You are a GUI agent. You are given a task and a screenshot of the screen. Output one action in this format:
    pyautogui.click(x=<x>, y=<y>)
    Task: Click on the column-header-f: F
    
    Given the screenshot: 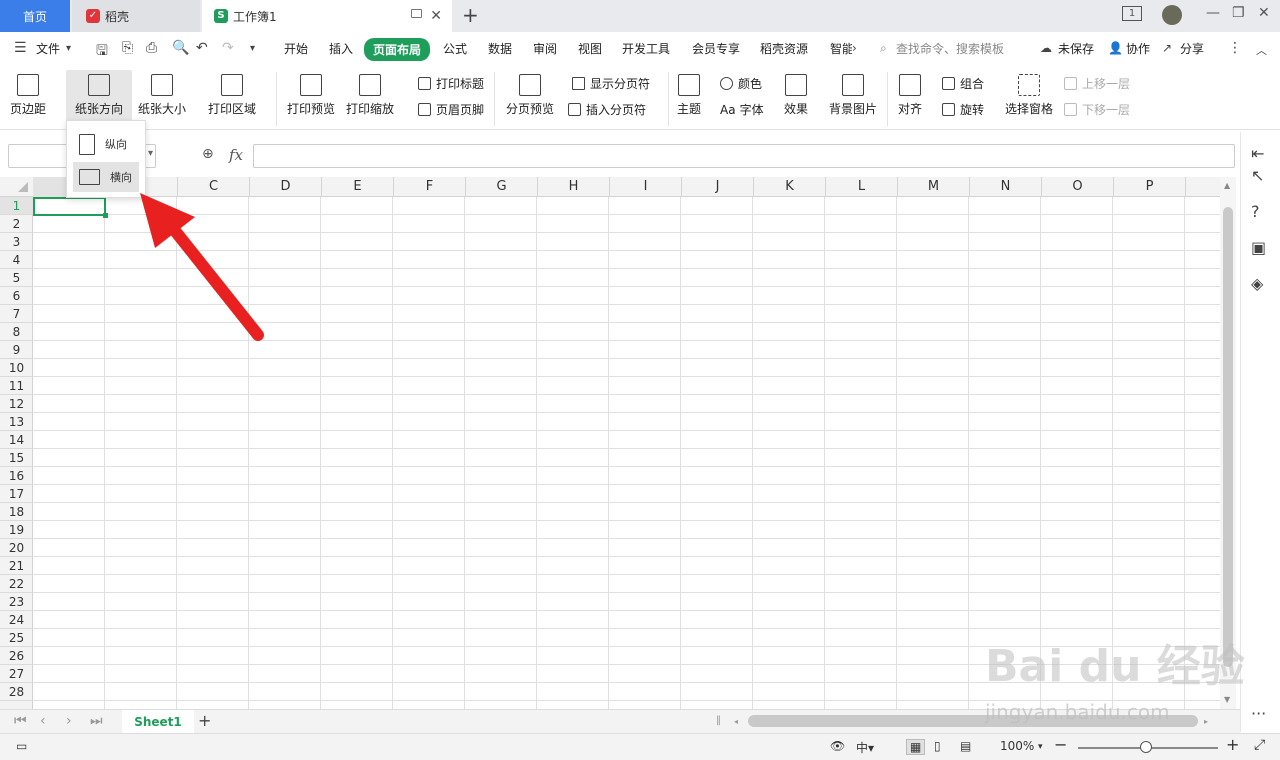 What is the action you would take?
    pyautogui.click(x=430, y=187)
    